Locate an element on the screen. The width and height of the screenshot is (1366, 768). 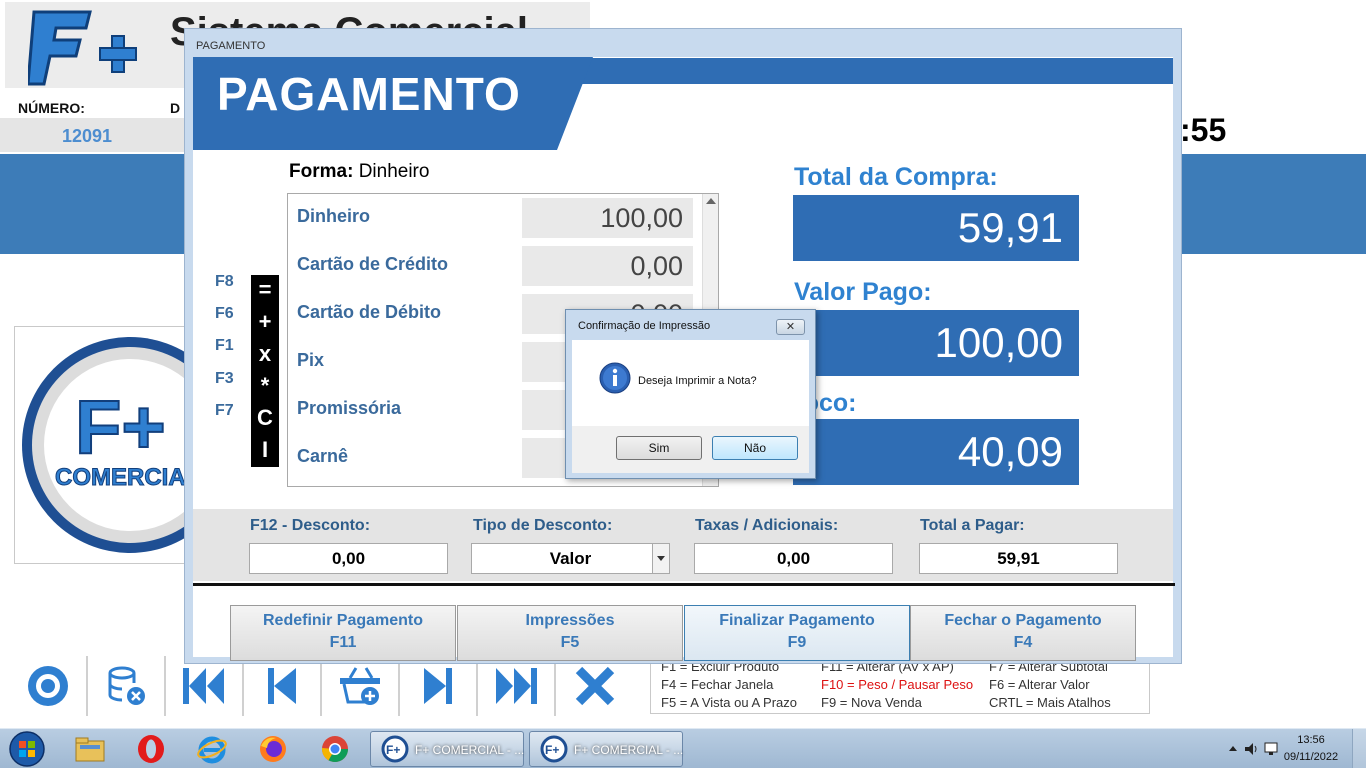
explorer-pin is located at coordinates (90, 749).